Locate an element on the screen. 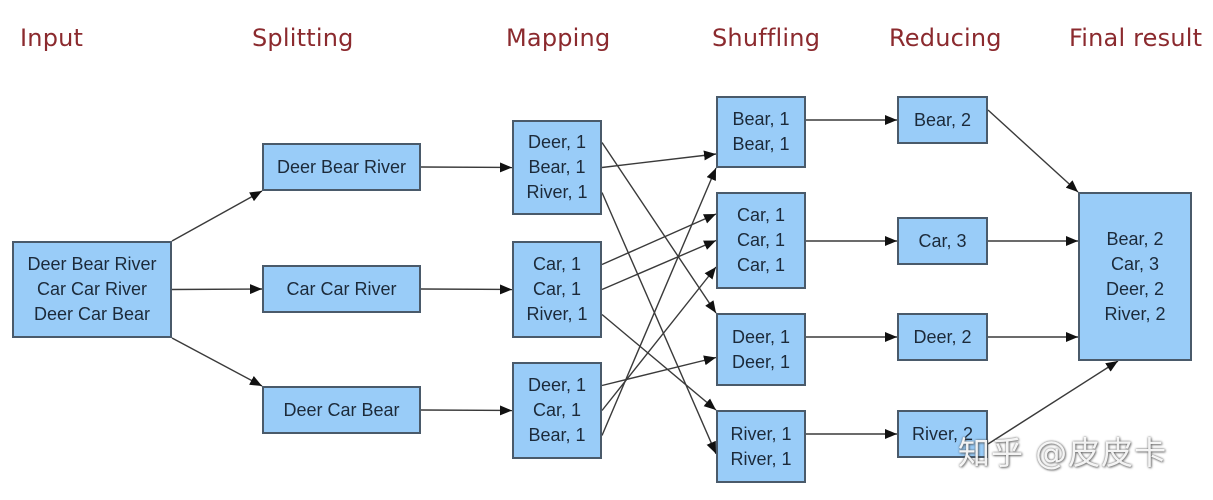  splitting-node: Deer Car Bear is located at coordinates (341, 410).